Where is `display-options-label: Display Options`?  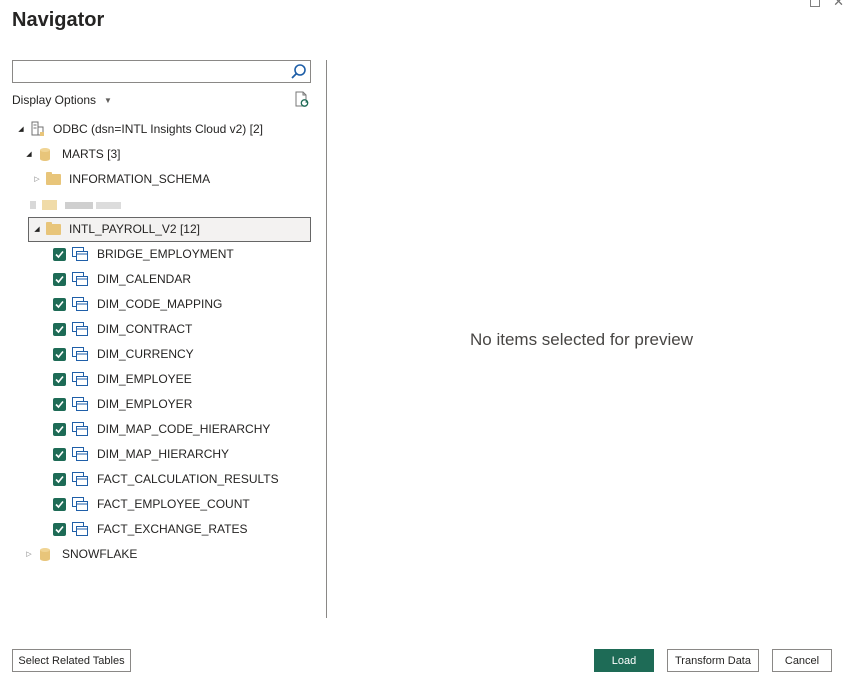 display-options-label: Display Options is located at coordinates (54, 100).